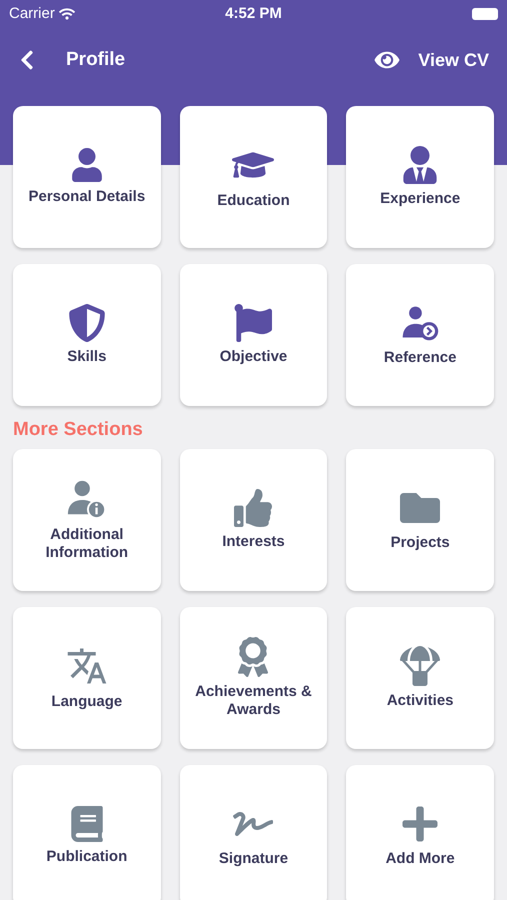  Describe the element at coordinates (86, 824) in the screenshot. I see `book-icon` at that location.